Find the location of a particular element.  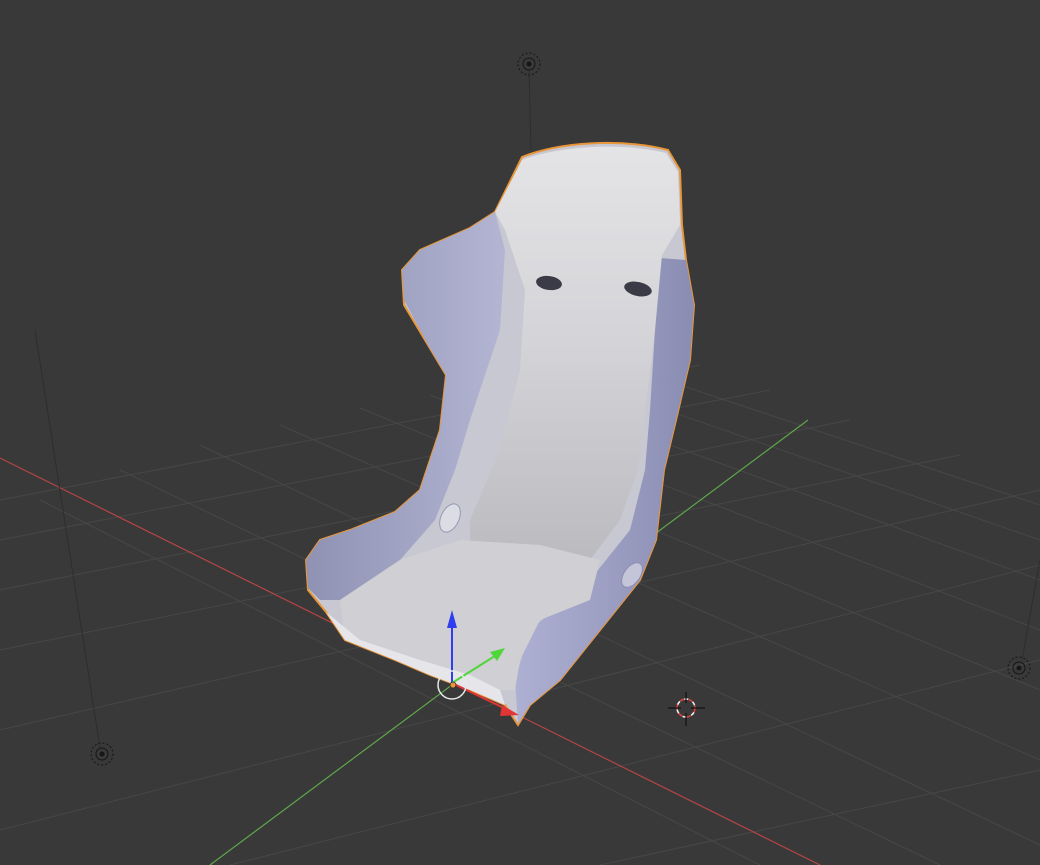

lamp-left-icon is located at coordinates (102, 754).